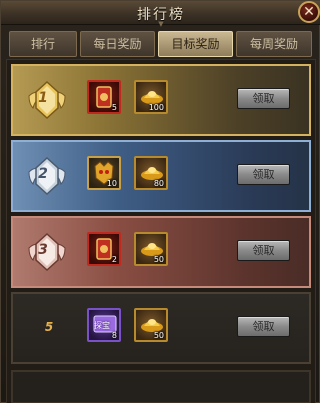 This screenshot has width=320, height=403. I want to click on item-count: 2, so click(114, 259).